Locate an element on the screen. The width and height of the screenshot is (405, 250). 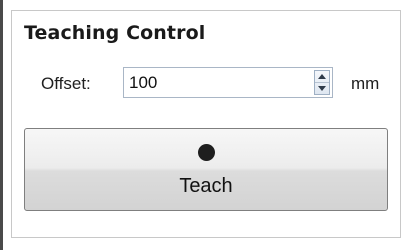
teach-button-label: Teach is located at coordinates (206, 186).